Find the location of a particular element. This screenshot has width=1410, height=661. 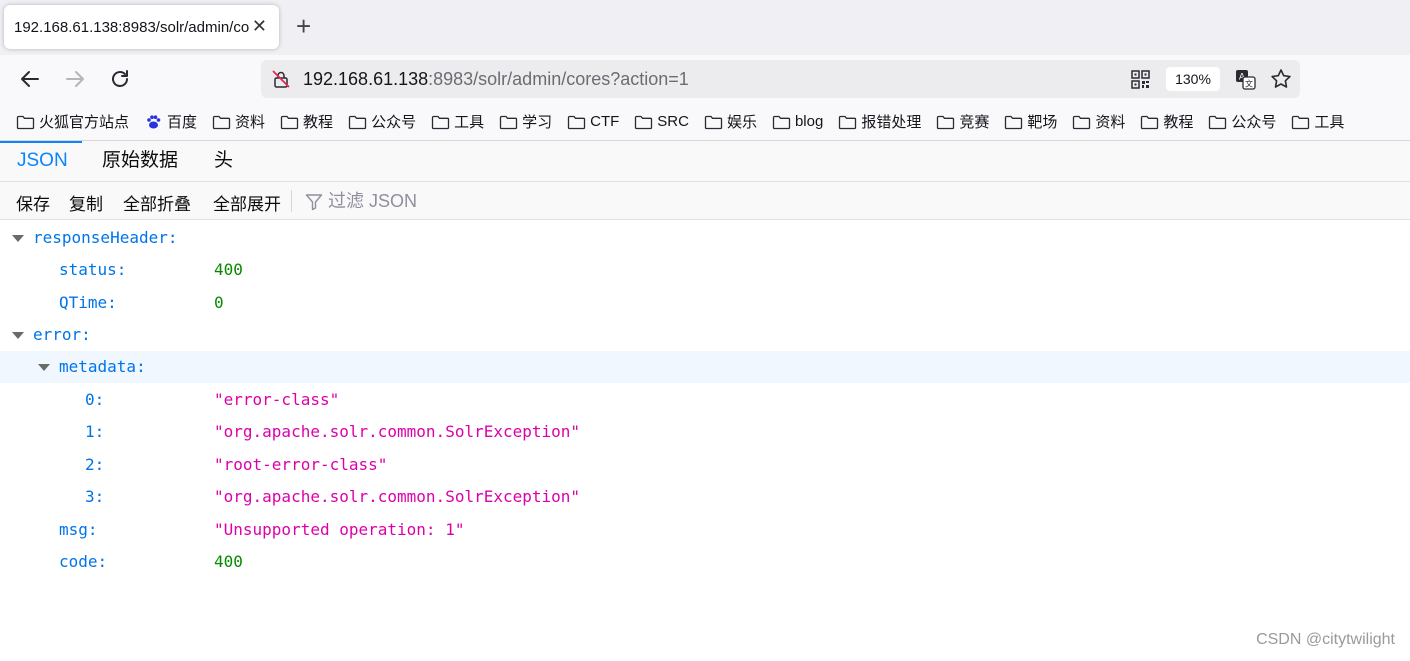

json-value-number: 0 is located at coordinates (219, 302).